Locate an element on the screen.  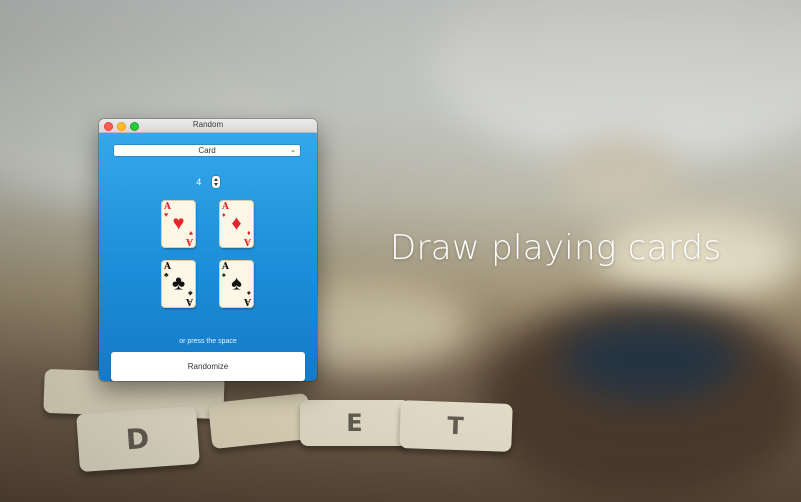
headline: Draw playing cards is located at coordinates (556, 248).